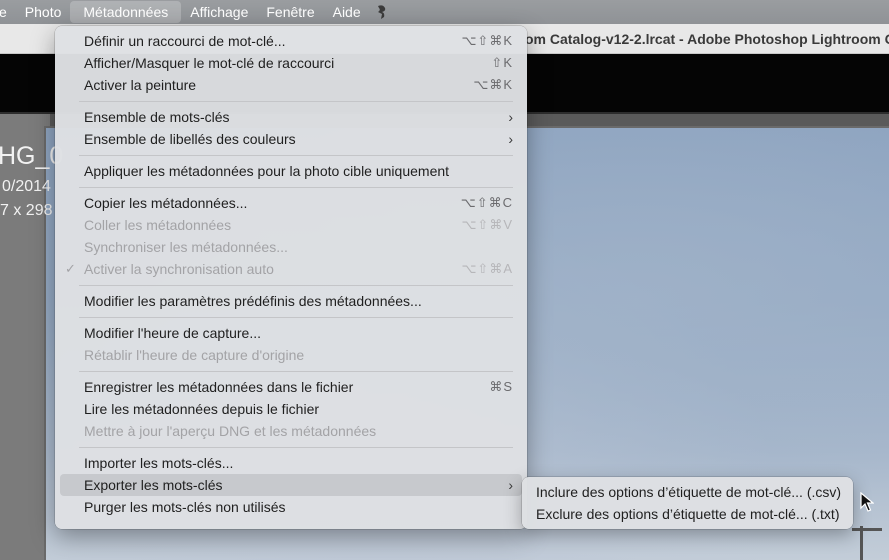  Describe the element at coordinates (140, 85) in the screenshot. I see `menu-item-label: Activer la peinture` at that location.